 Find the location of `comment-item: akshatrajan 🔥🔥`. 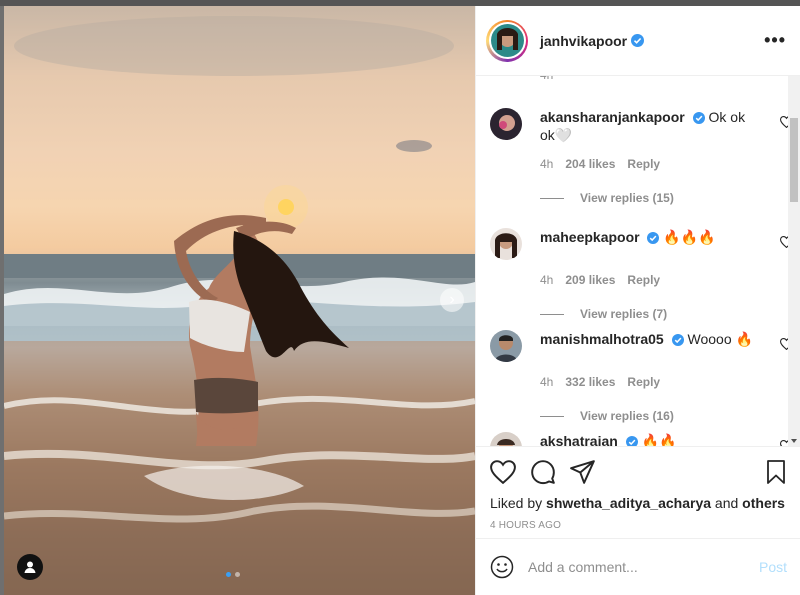

comment-item: akshatrajan 🔥🔥 is located at coordinates (641, 439).